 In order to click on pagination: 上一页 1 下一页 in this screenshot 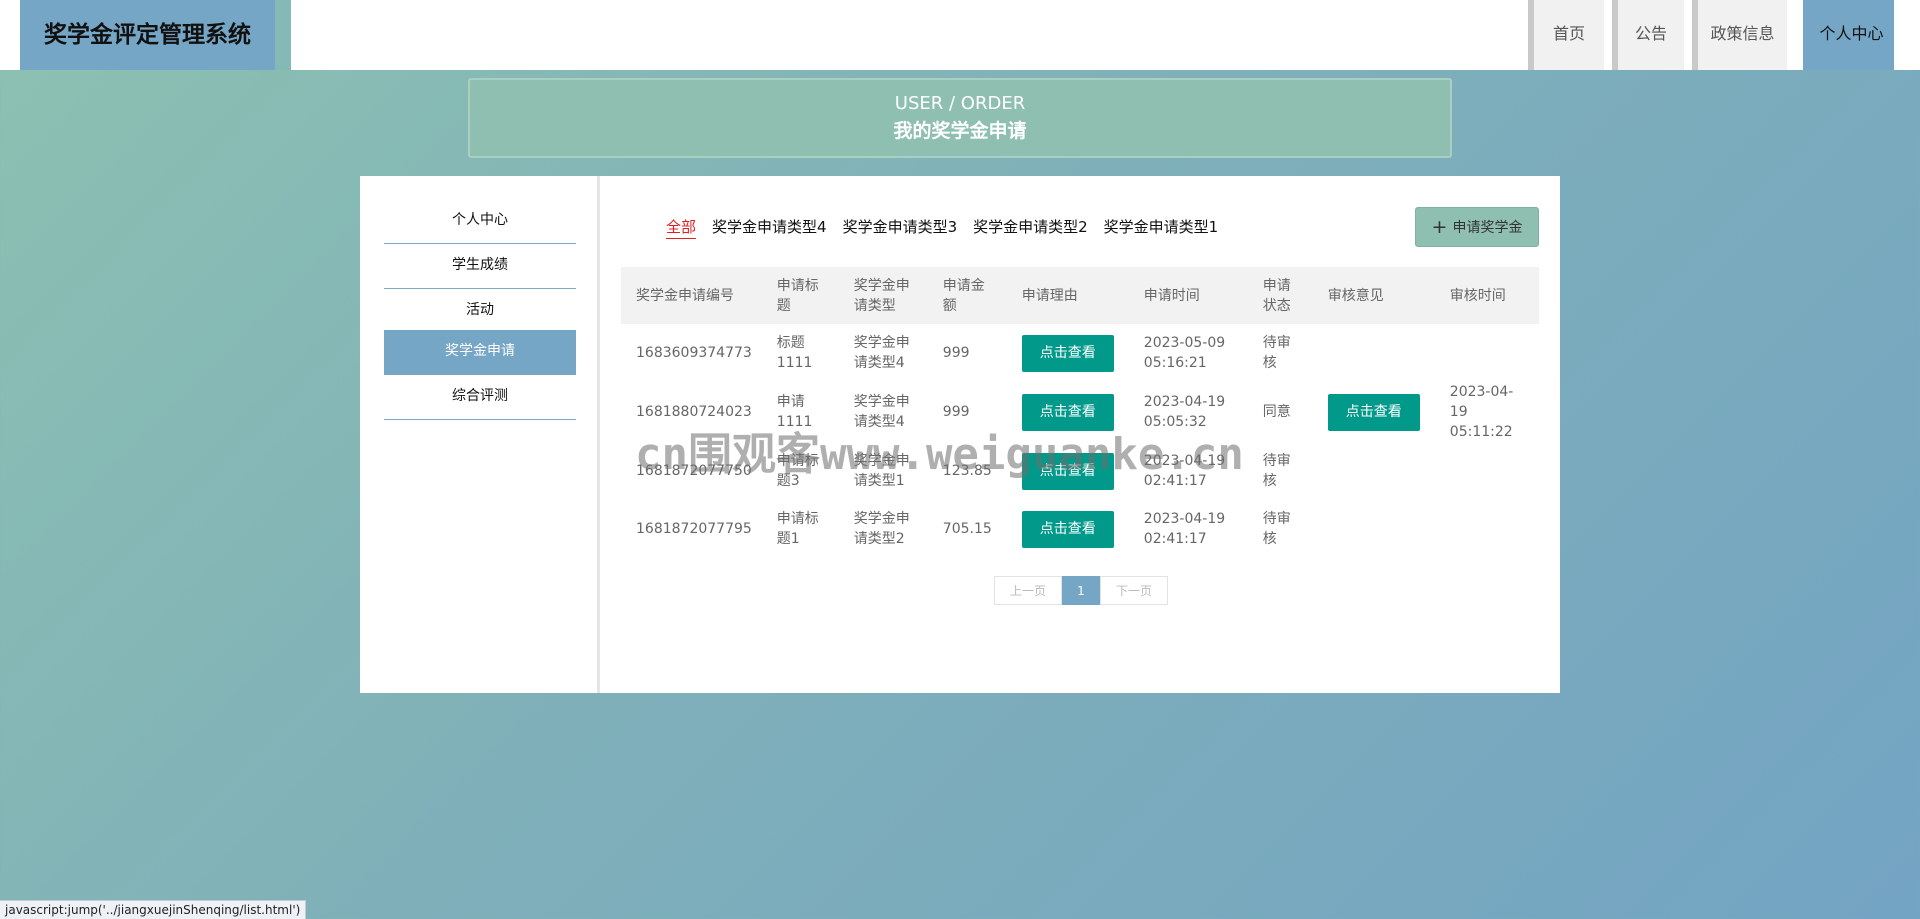, I will do `click(1081, 590)`.